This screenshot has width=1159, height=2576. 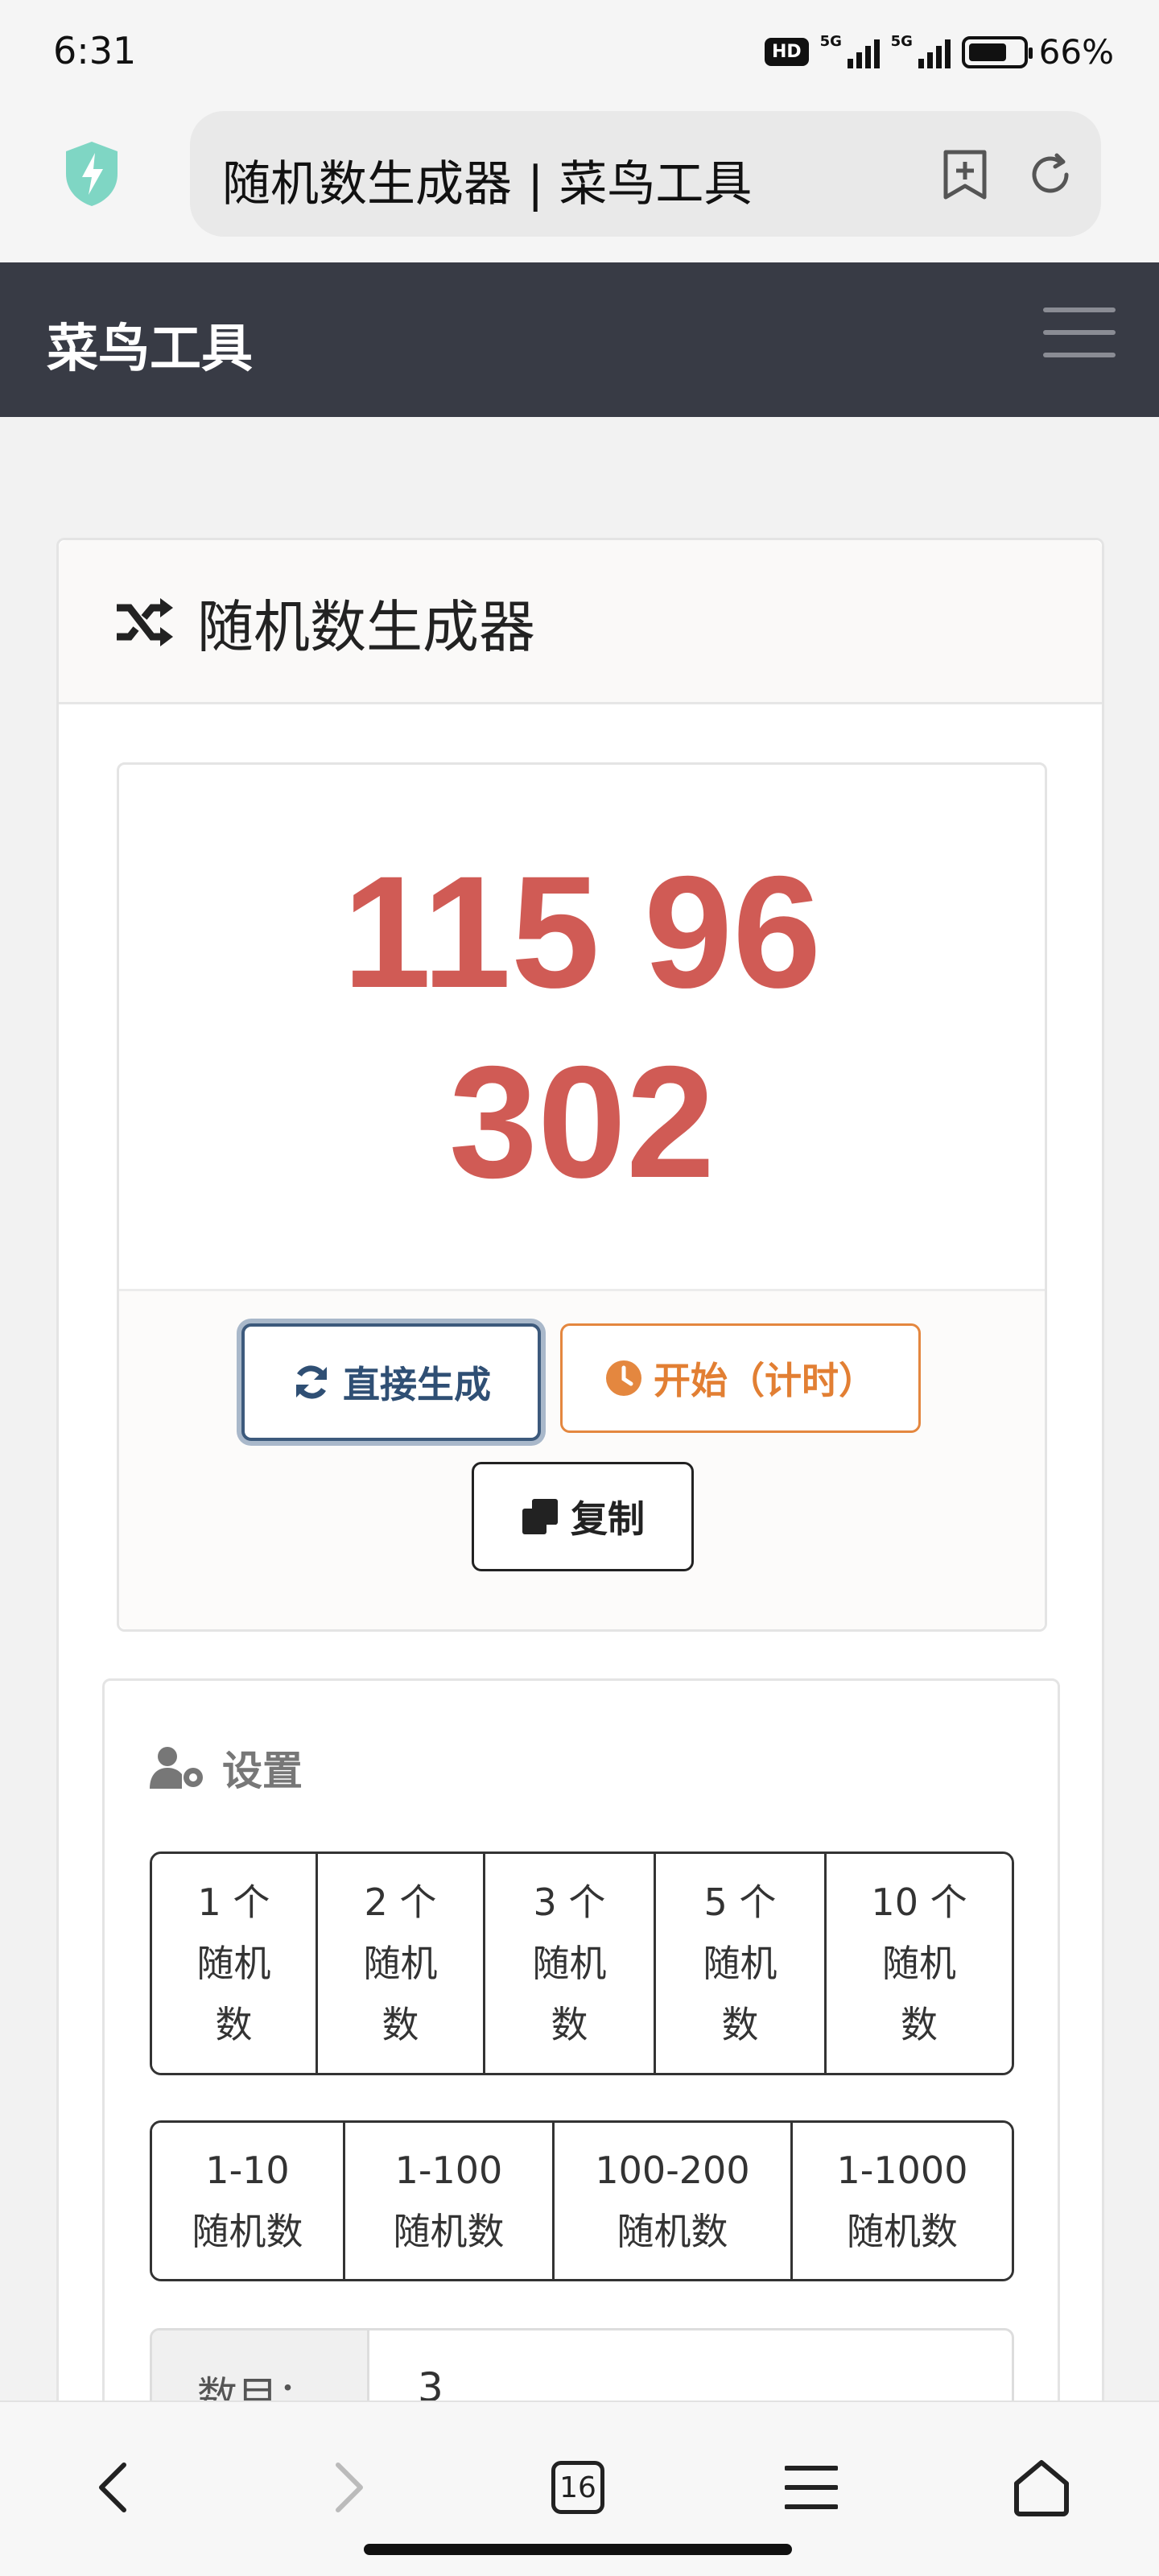 I want to click on option-line: 2 个, so click(x=400, y=1902).